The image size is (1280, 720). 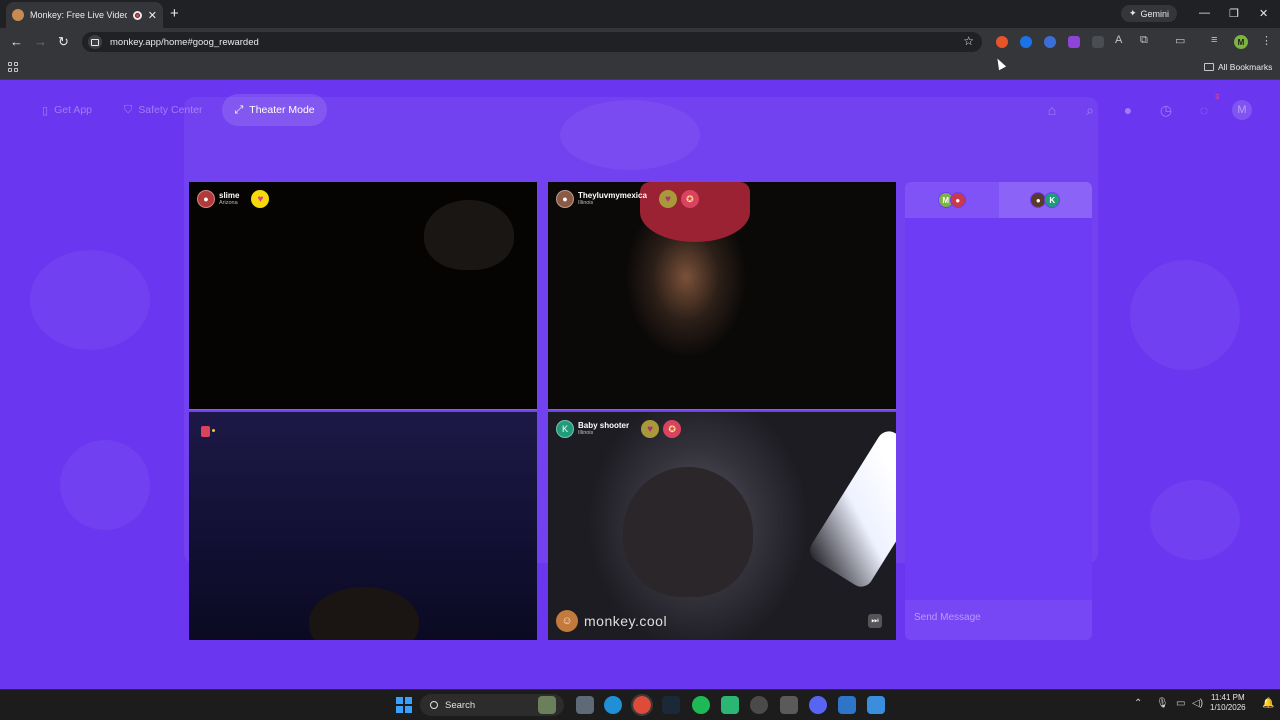 I want to click on get-app-button: ▯ Get App, so click(x=67, y=110).